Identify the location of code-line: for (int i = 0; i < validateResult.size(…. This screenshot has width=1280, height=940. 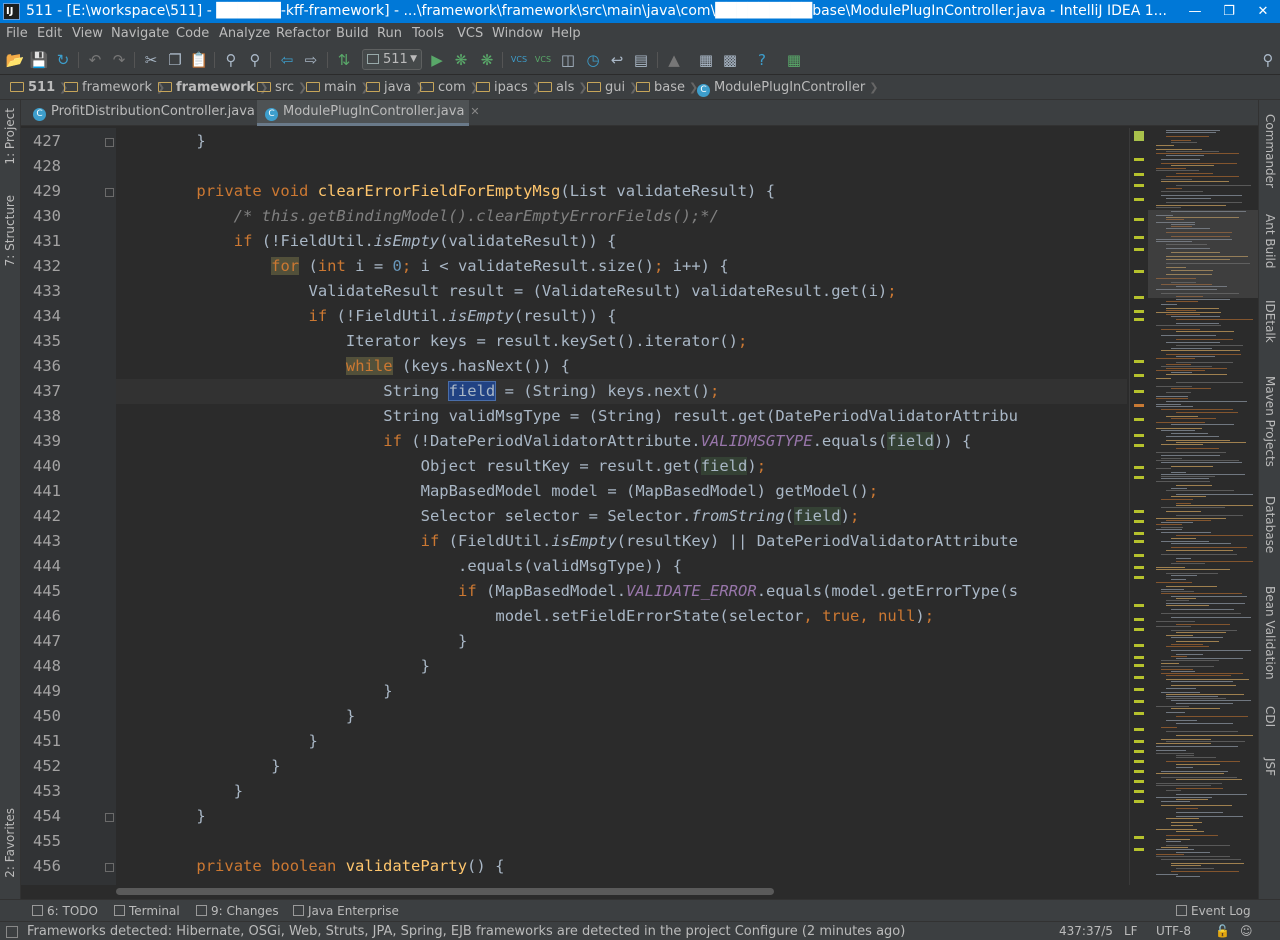
(444, 266).